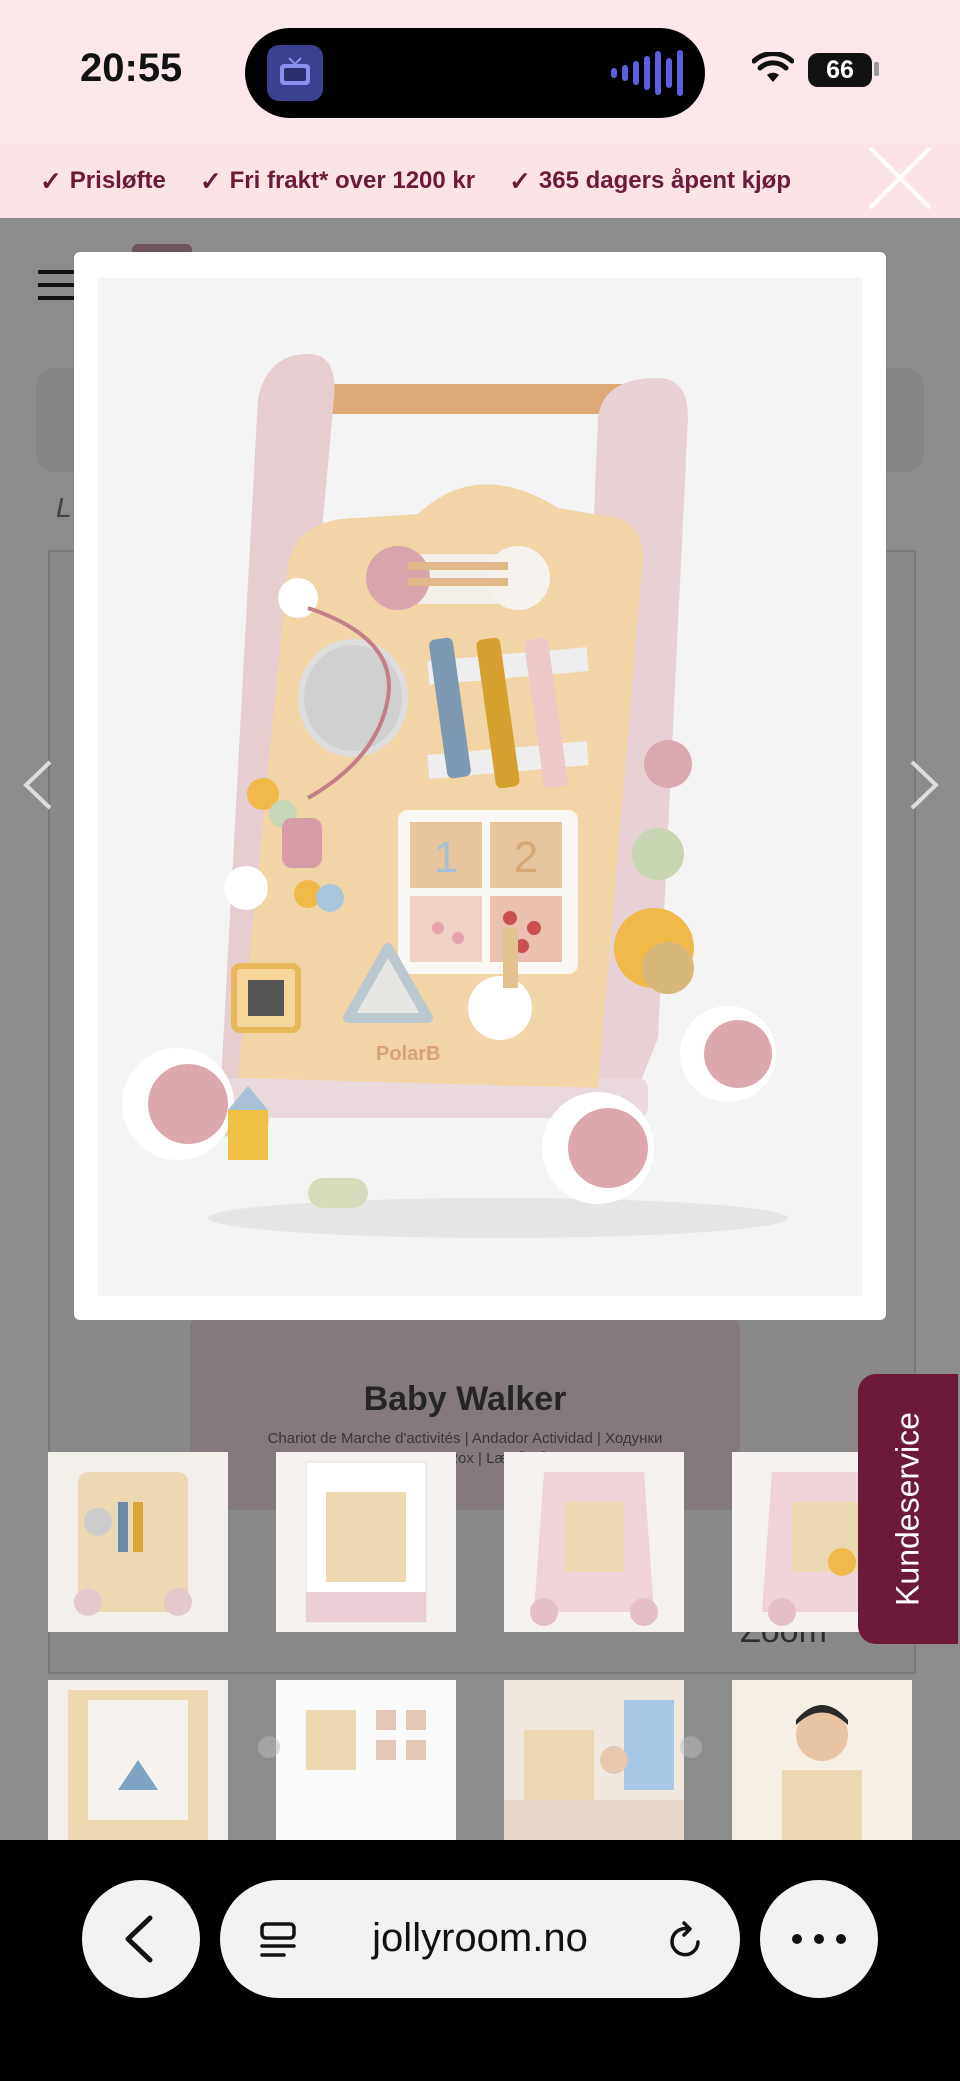 Image resolution: width=960 pixels, height=2081 pixels. I want to click on more-options-button, so click(819, 1939).